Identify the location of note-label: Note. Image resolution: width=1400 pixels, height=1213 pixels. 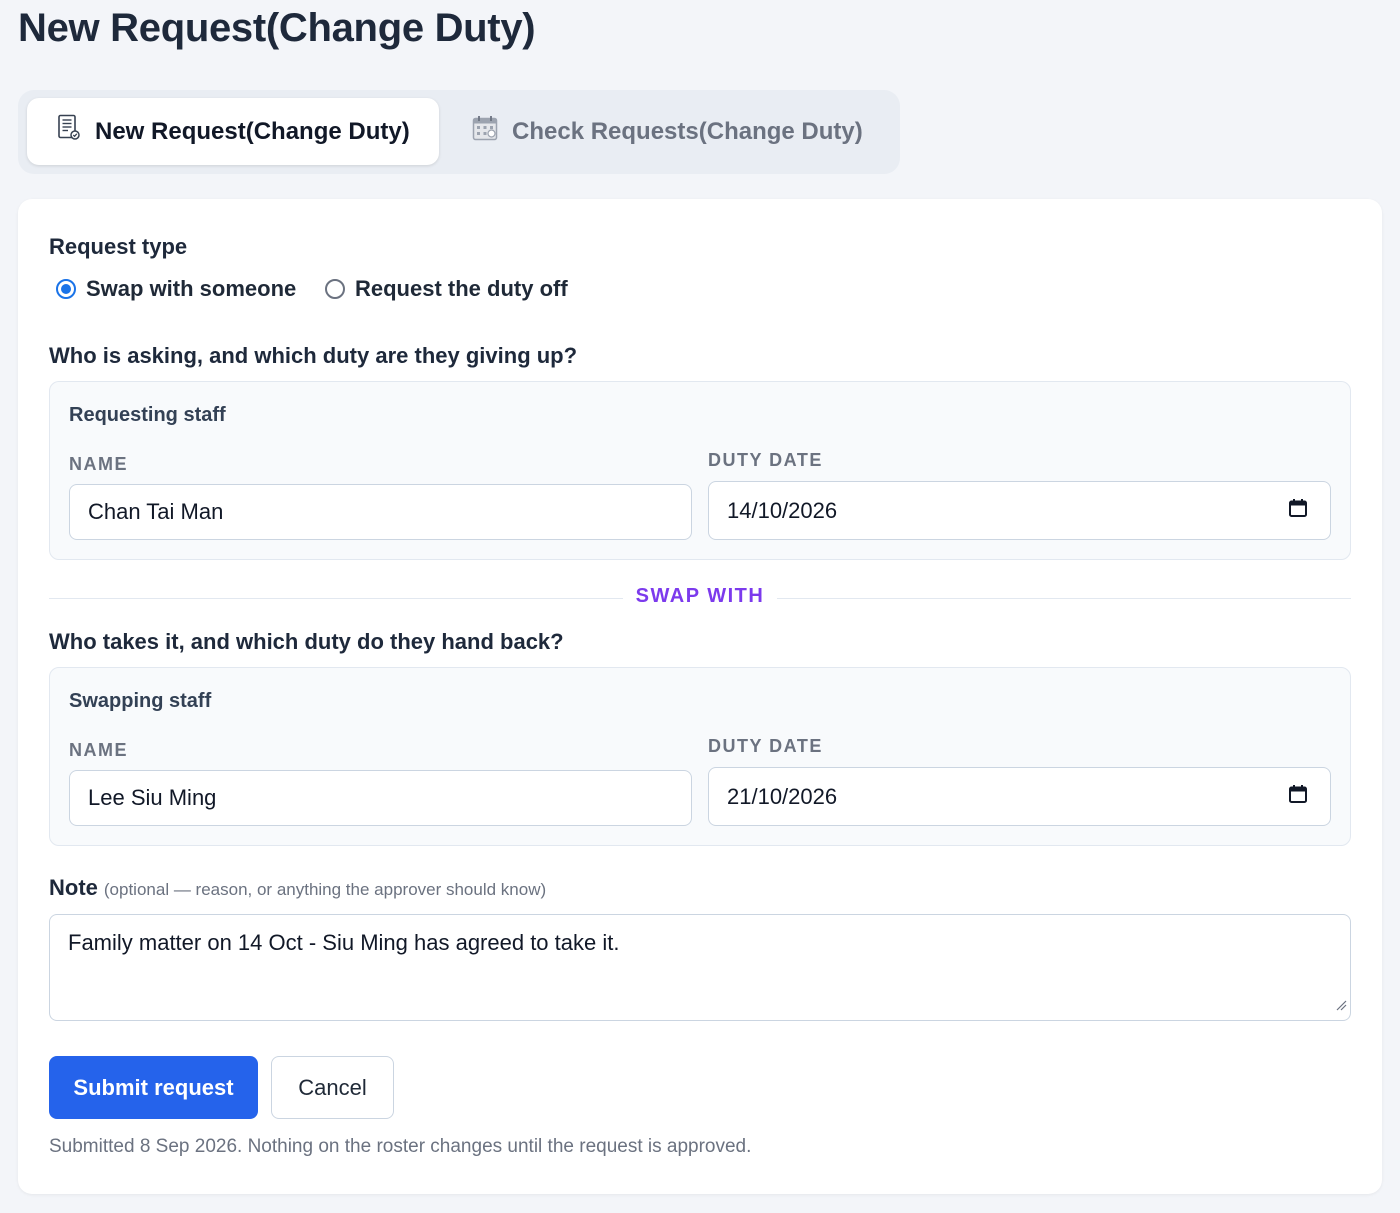
(73, 887).